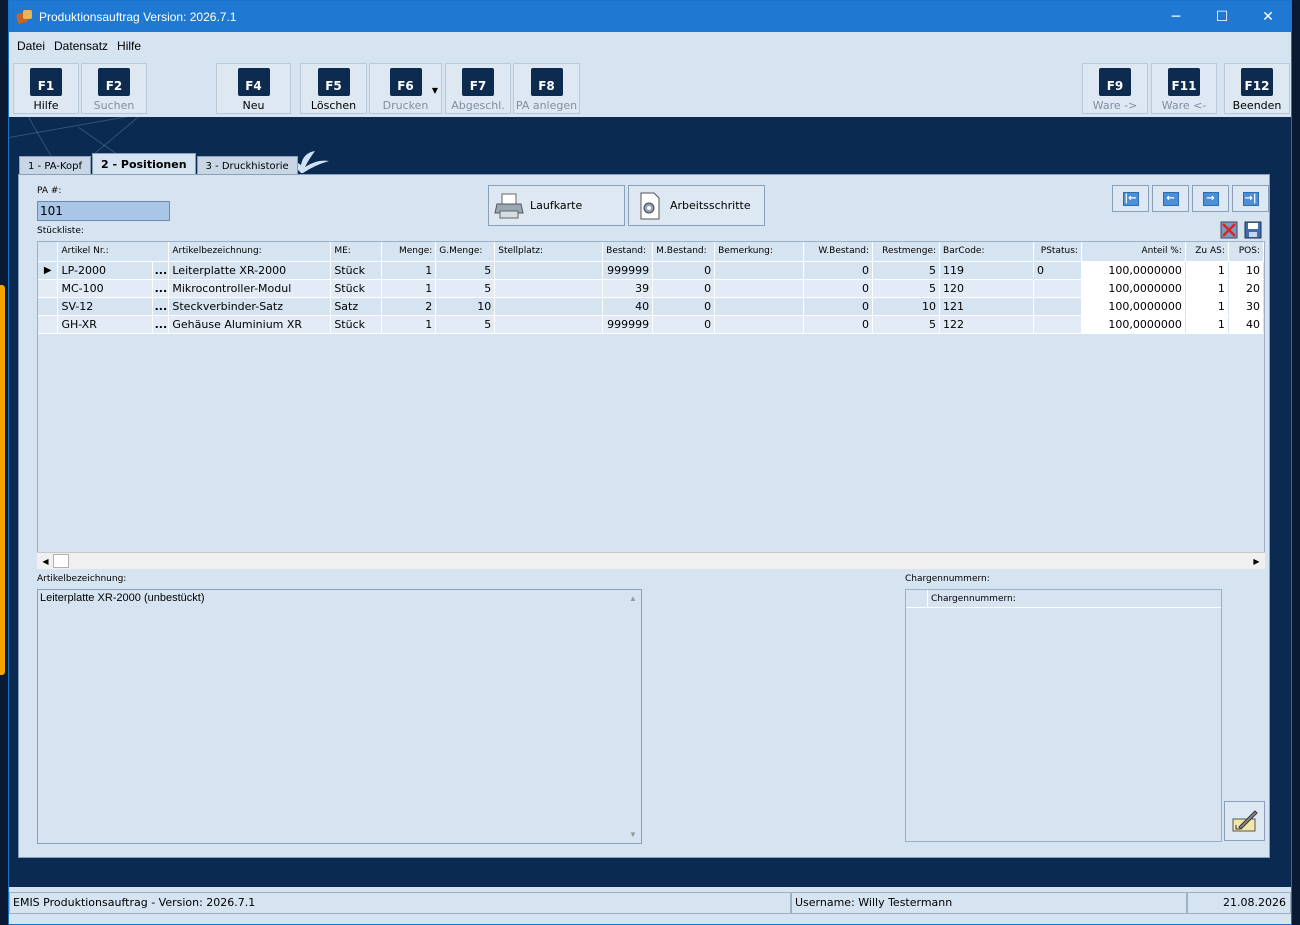 The width and height of the screenshot is (1300, 925). What do you see at coordinates (696, 205) in the screenshot?
I see `arbeitsschritte-button: Arbeitsschritte` at bounding box center [696, 205].